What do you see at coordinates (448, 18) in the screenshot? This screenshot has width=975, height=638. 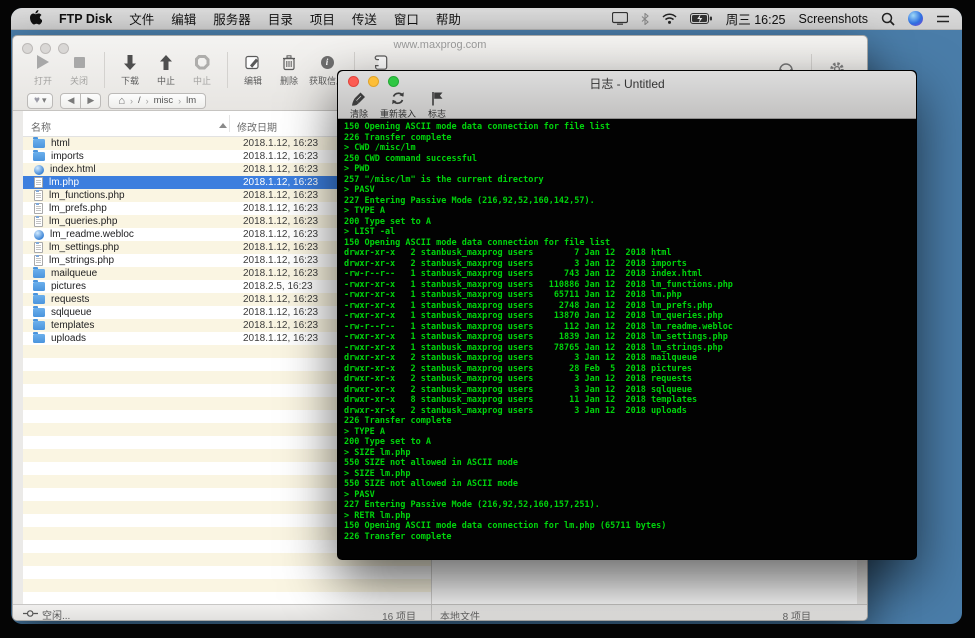 I see `menu-item: 帮助` at bounding box center [448, 18].